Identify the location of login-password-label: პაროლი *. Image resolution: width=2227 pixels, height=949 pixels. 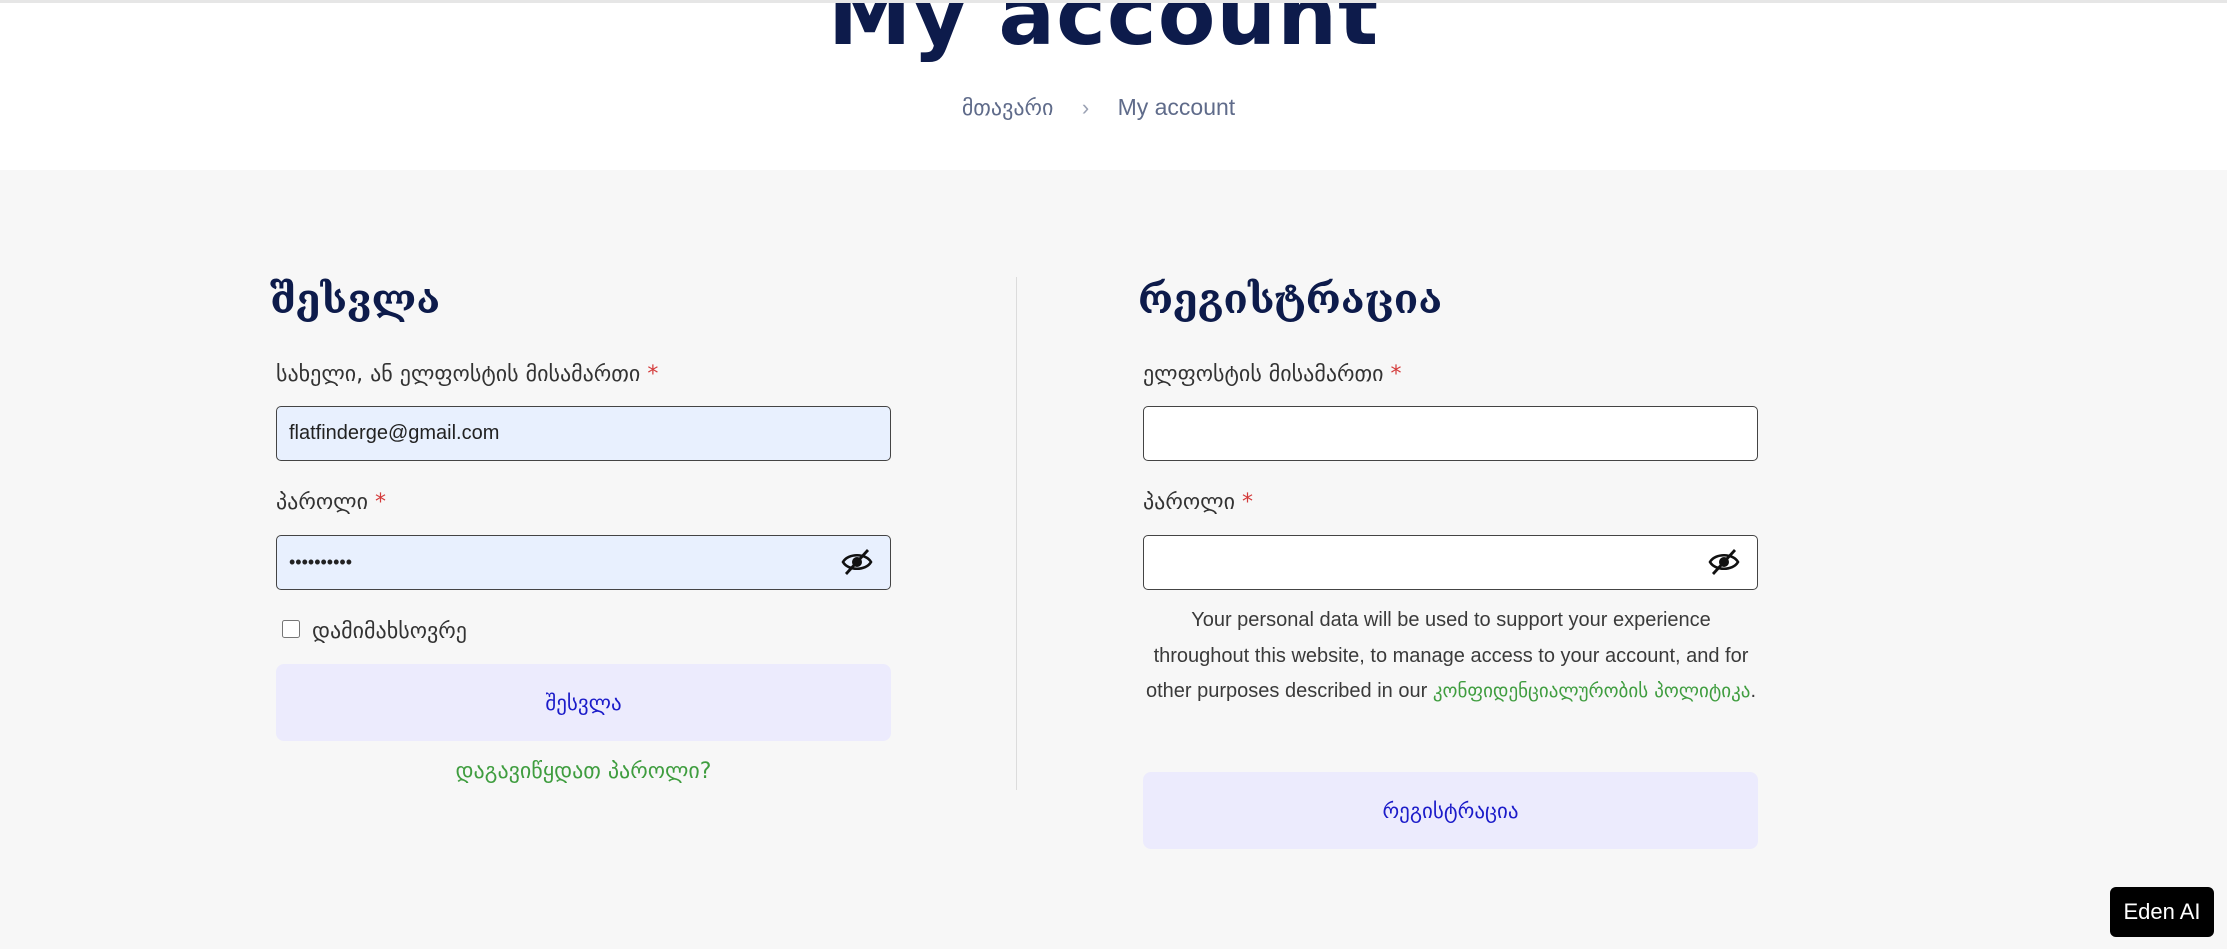
(331, 503).